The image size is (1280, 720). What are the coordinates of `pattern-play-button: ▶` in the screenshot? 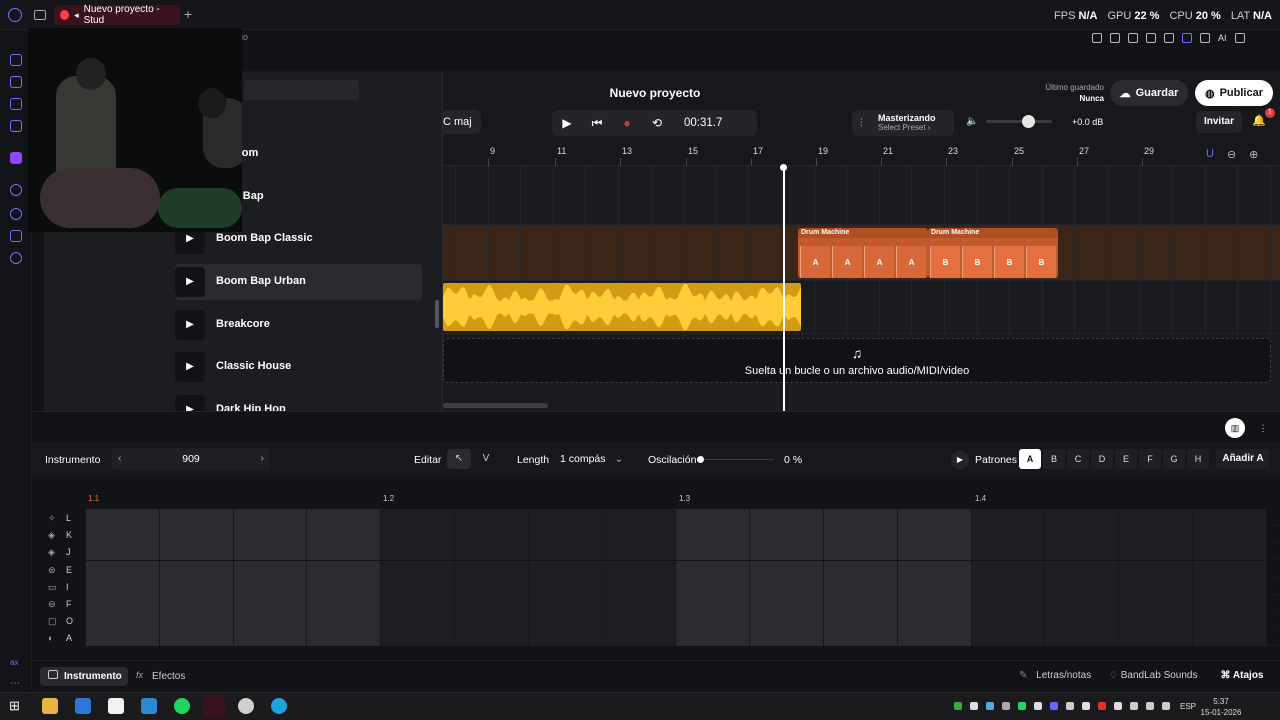 It's located at (960, 460).